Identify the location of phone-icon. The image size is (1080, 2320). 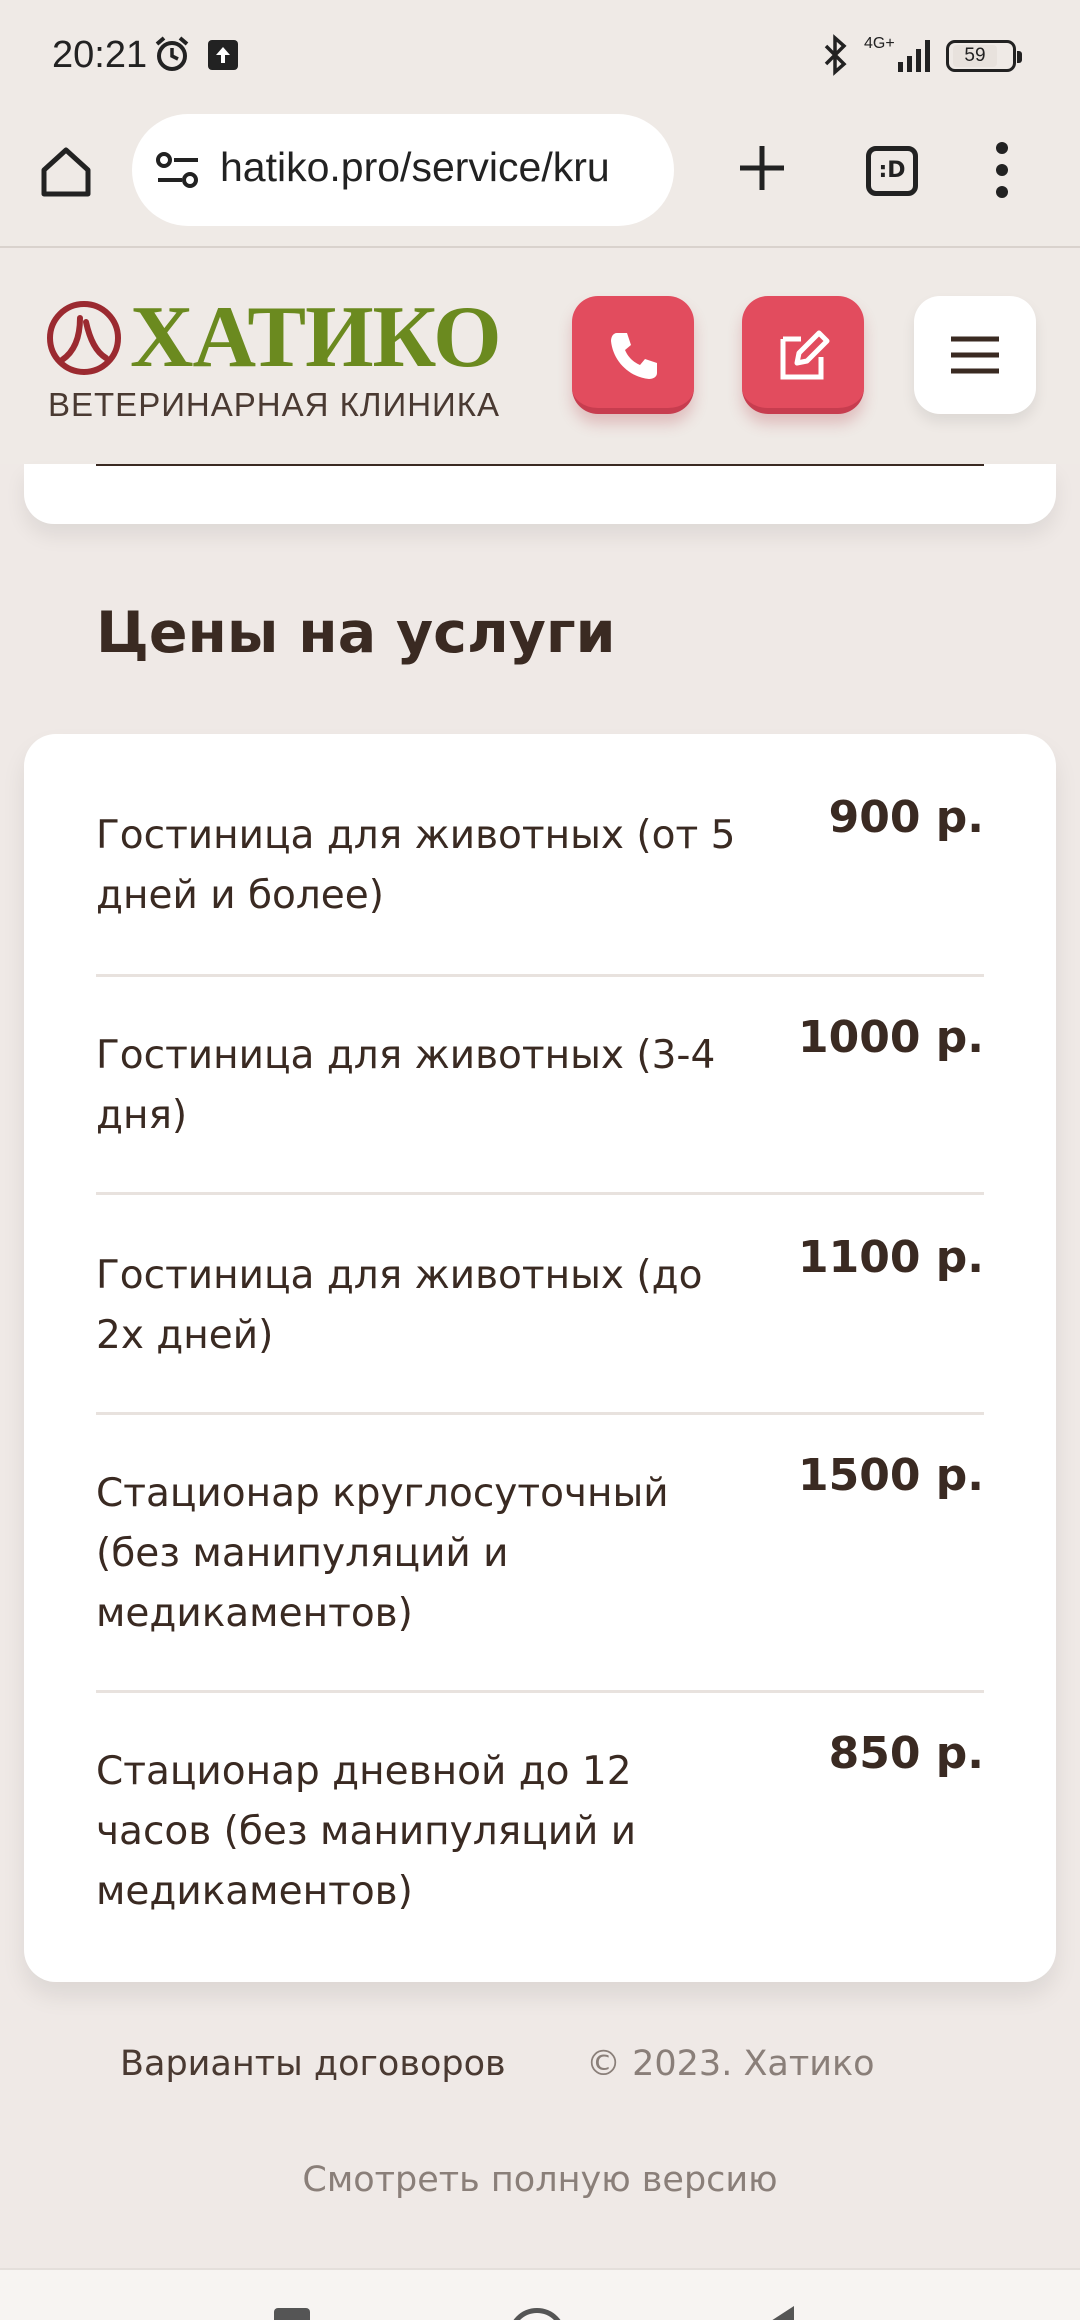
(634, 356).